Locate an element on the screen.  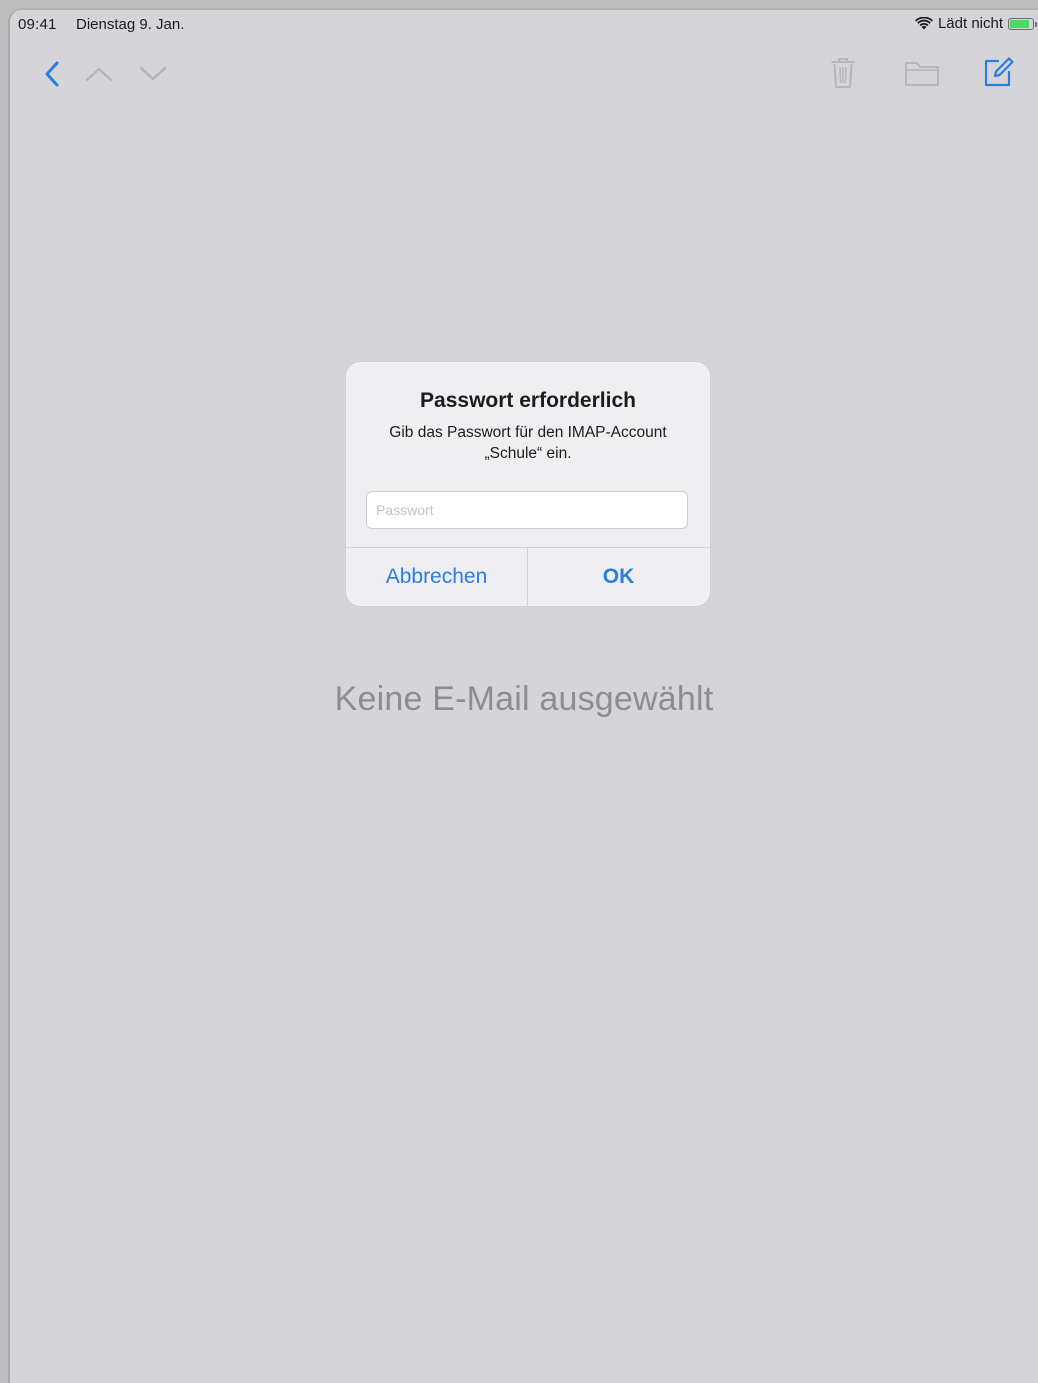
alert-title: Passwort erforderlich is located at coordinates (528, 400).